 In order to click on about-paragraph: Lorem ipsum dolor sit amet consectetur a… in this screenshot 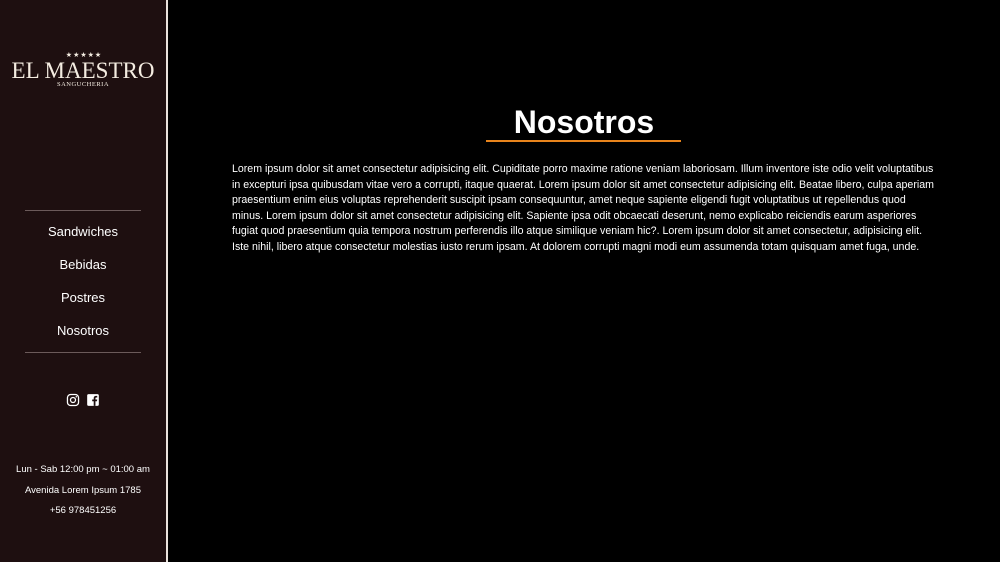, I will do `click(583, 208)`.